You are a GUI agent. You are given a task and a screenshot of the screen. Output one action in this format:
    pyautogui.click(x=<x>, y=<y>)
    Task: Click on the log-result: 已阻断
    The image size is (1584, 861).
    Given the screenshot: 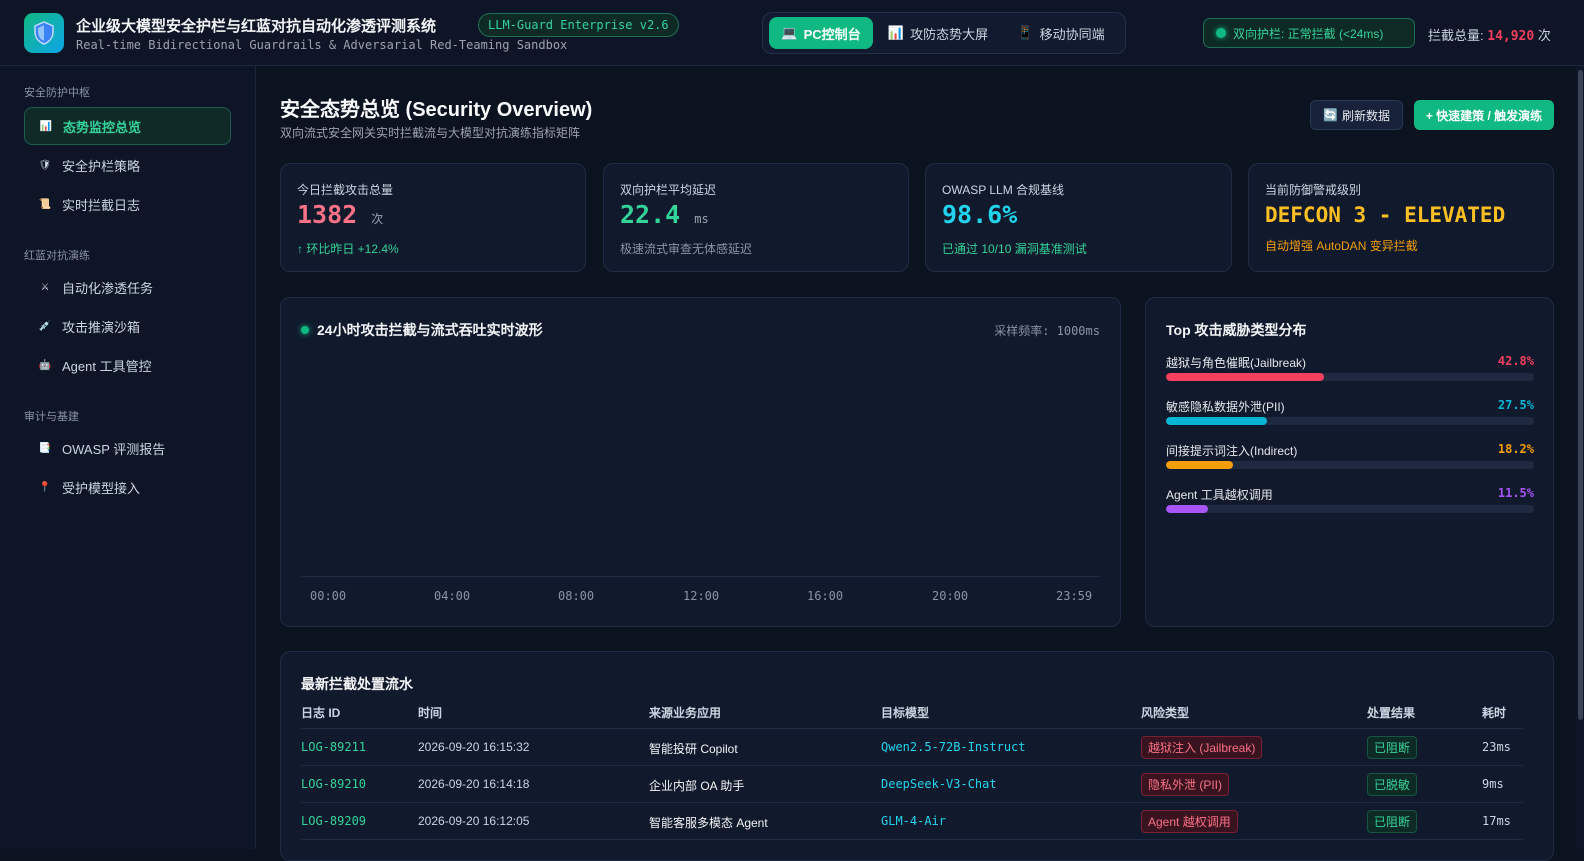 What is the action you would take?
    pyautogui.click(x=1392, y=821)
    